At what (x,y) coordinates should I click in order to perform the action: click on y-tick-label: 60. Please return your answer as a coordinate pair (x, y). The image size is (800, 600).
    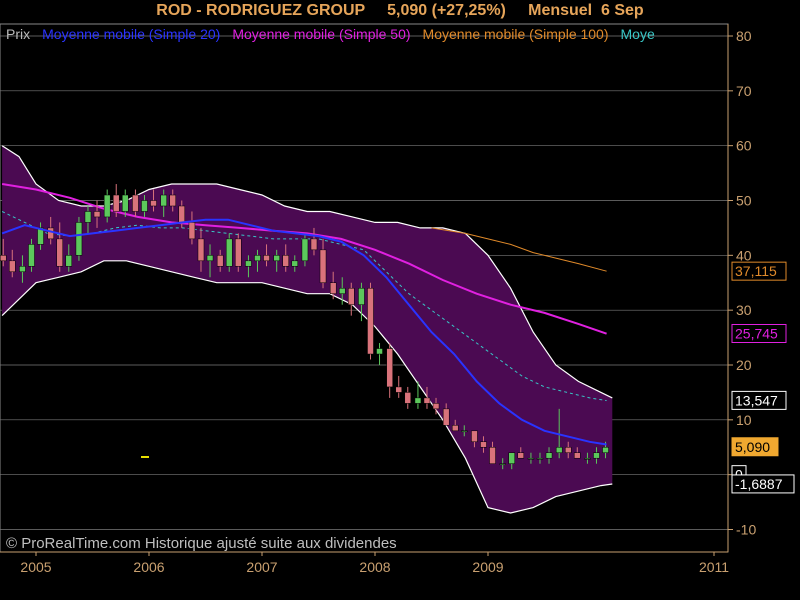
    Looking at the image, I should click on (744, 146).